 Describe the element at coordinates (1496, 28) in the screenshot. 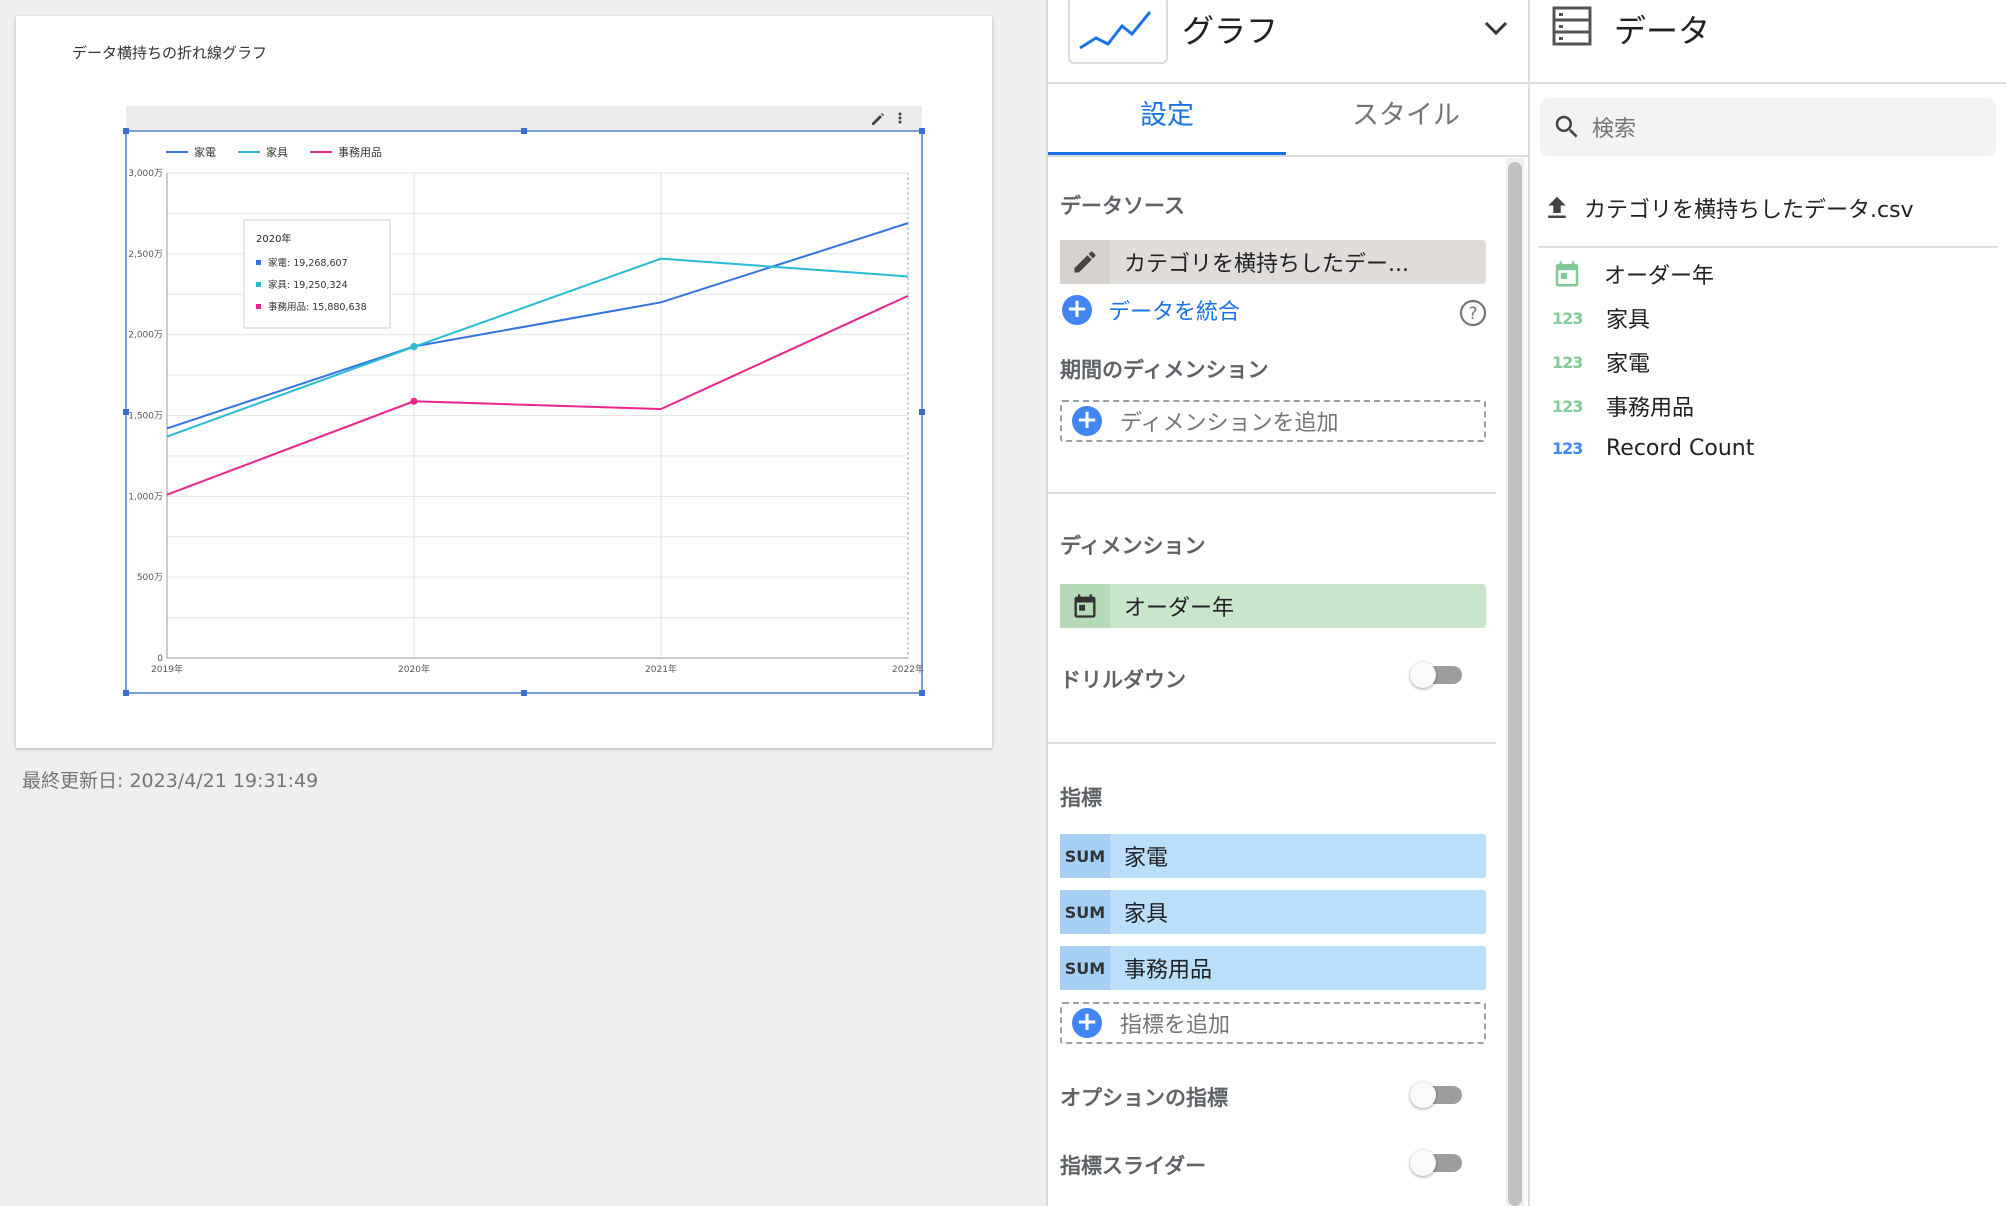

I see `chevron-down-icon` at that location.